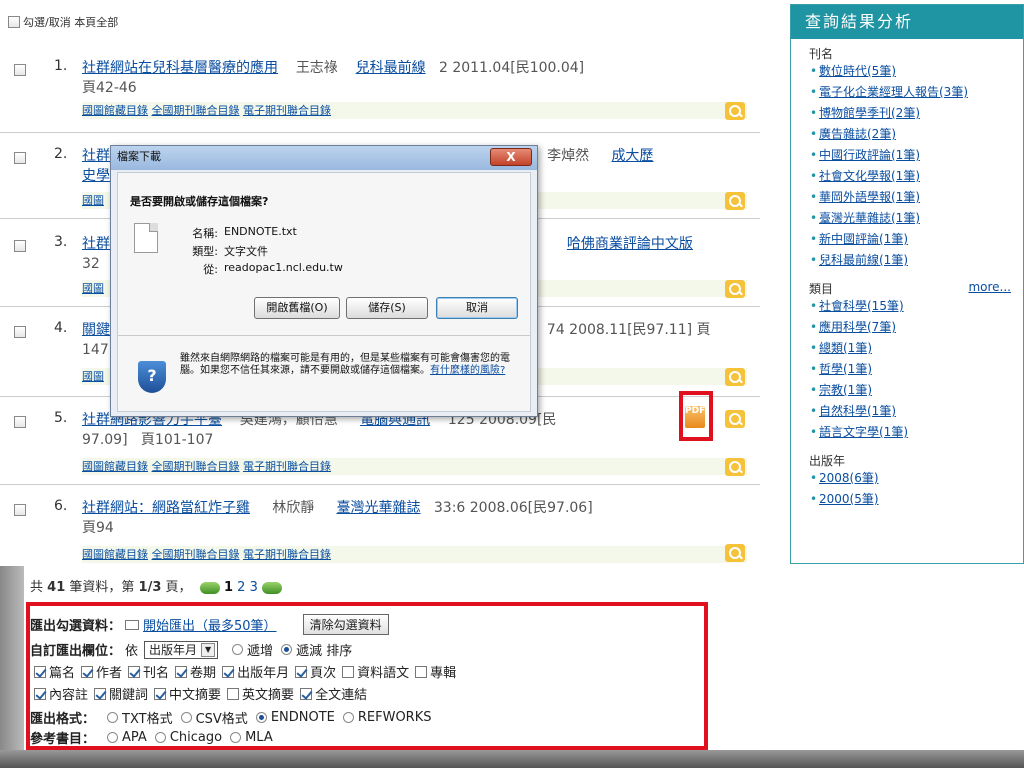 The height and width of the screenshot is (768, 1024). I want to click on sidebar-item-category: 語言文字學(1筆), so click(863, 432).